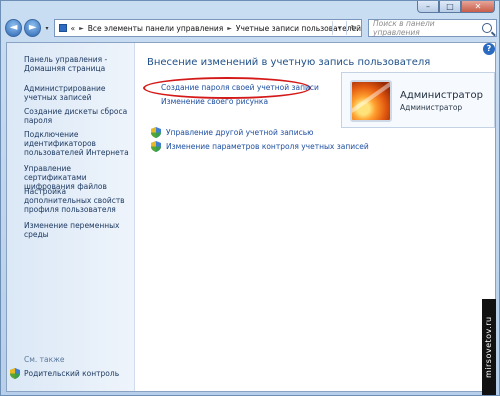  I want to click on watermark-text: mirsovetov.ru, so click(489, 347).